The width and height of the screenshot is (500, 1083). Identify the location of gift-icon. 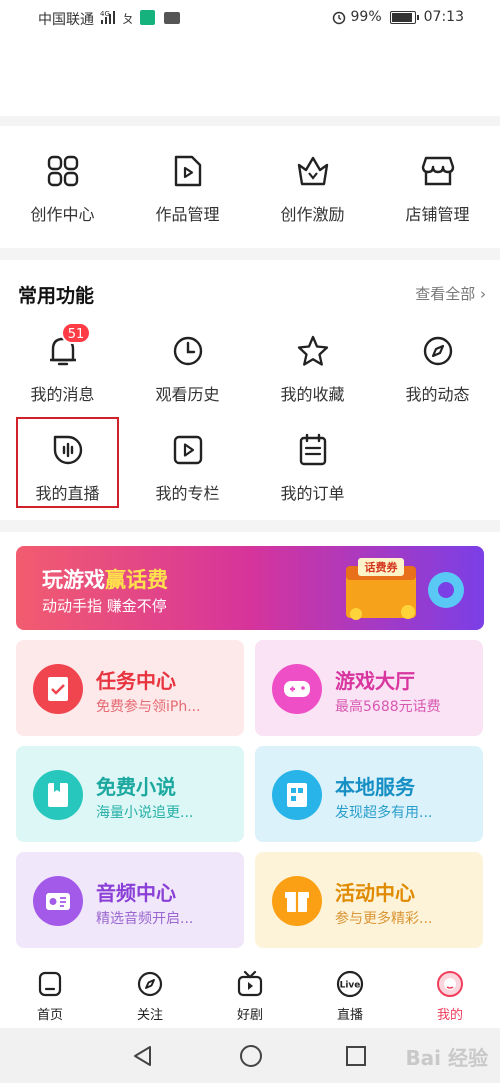
(297, 901).